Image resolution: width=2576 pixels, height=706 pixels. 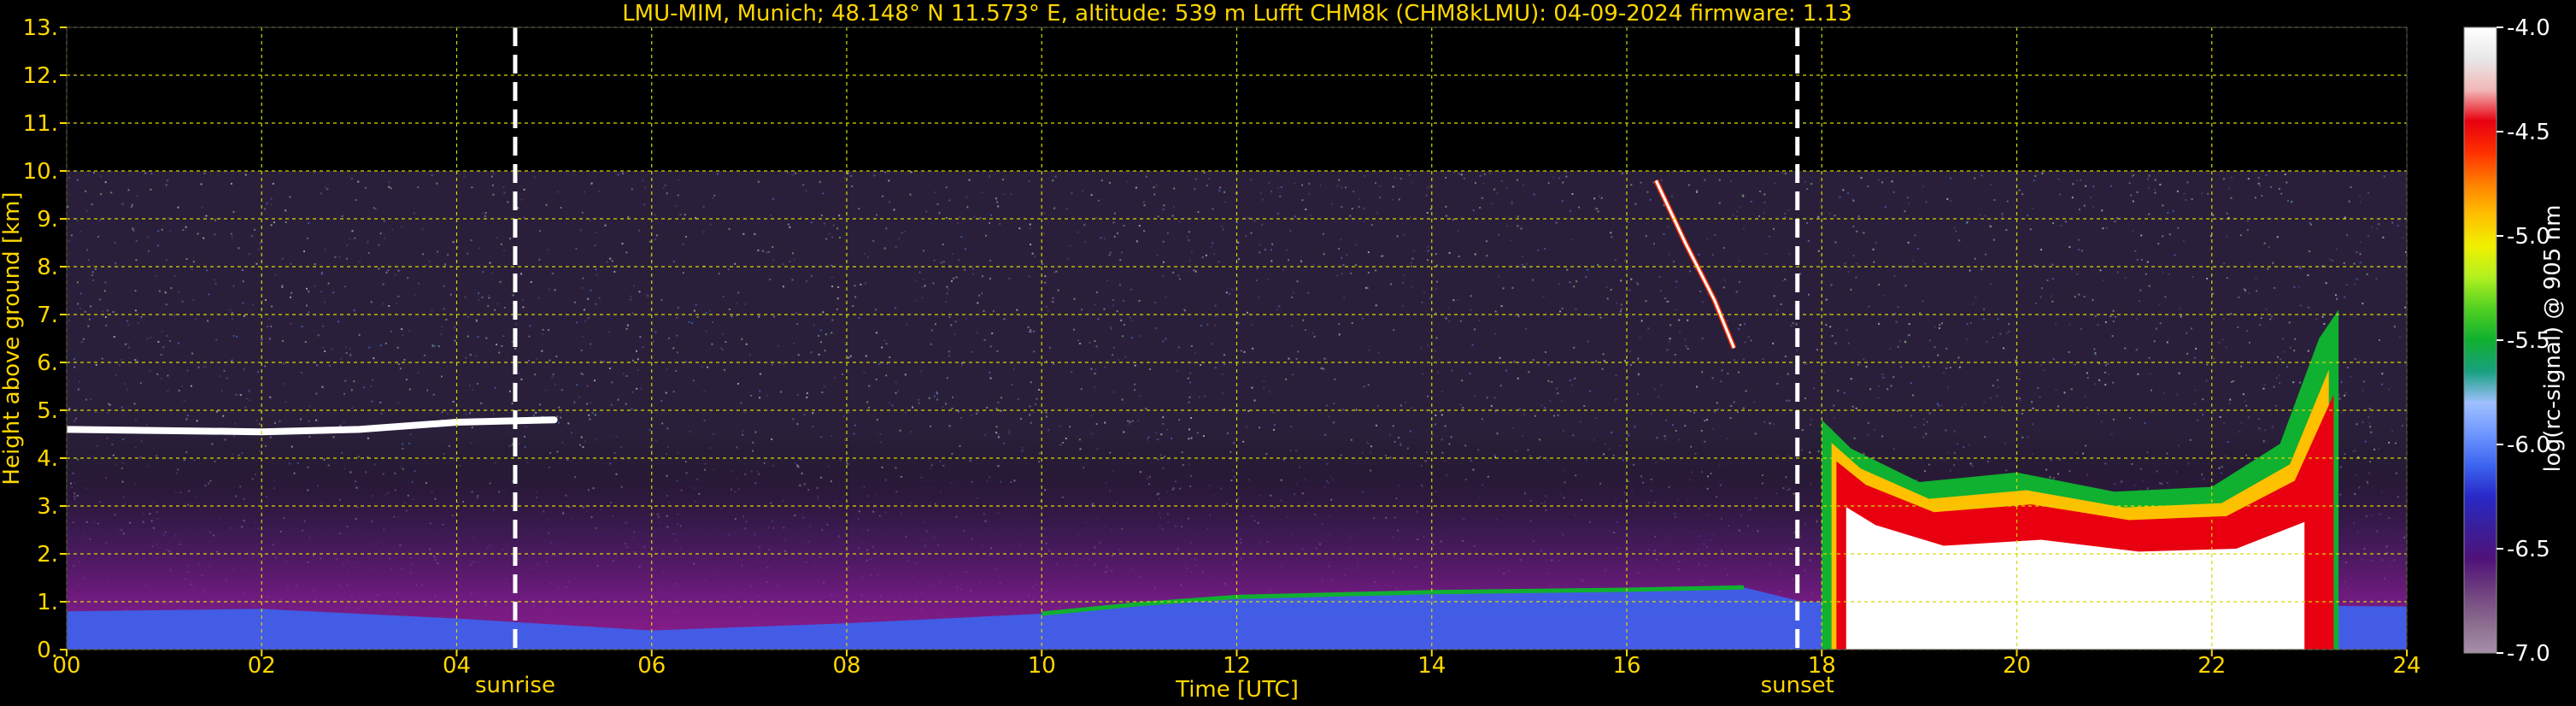 I want to click on x-tick-label: 16, so click(x=1626, y=666).